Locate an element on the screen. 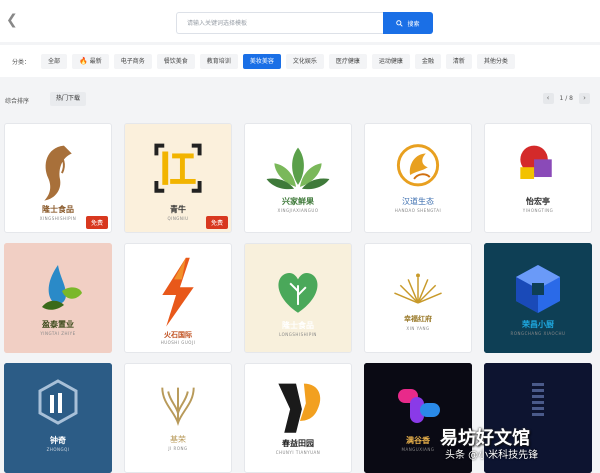 Image resolution: width=600 pixels, height=473 pixels. template-subtitle: HANDAO SHENGTAI is located at coordinates (418, 210).